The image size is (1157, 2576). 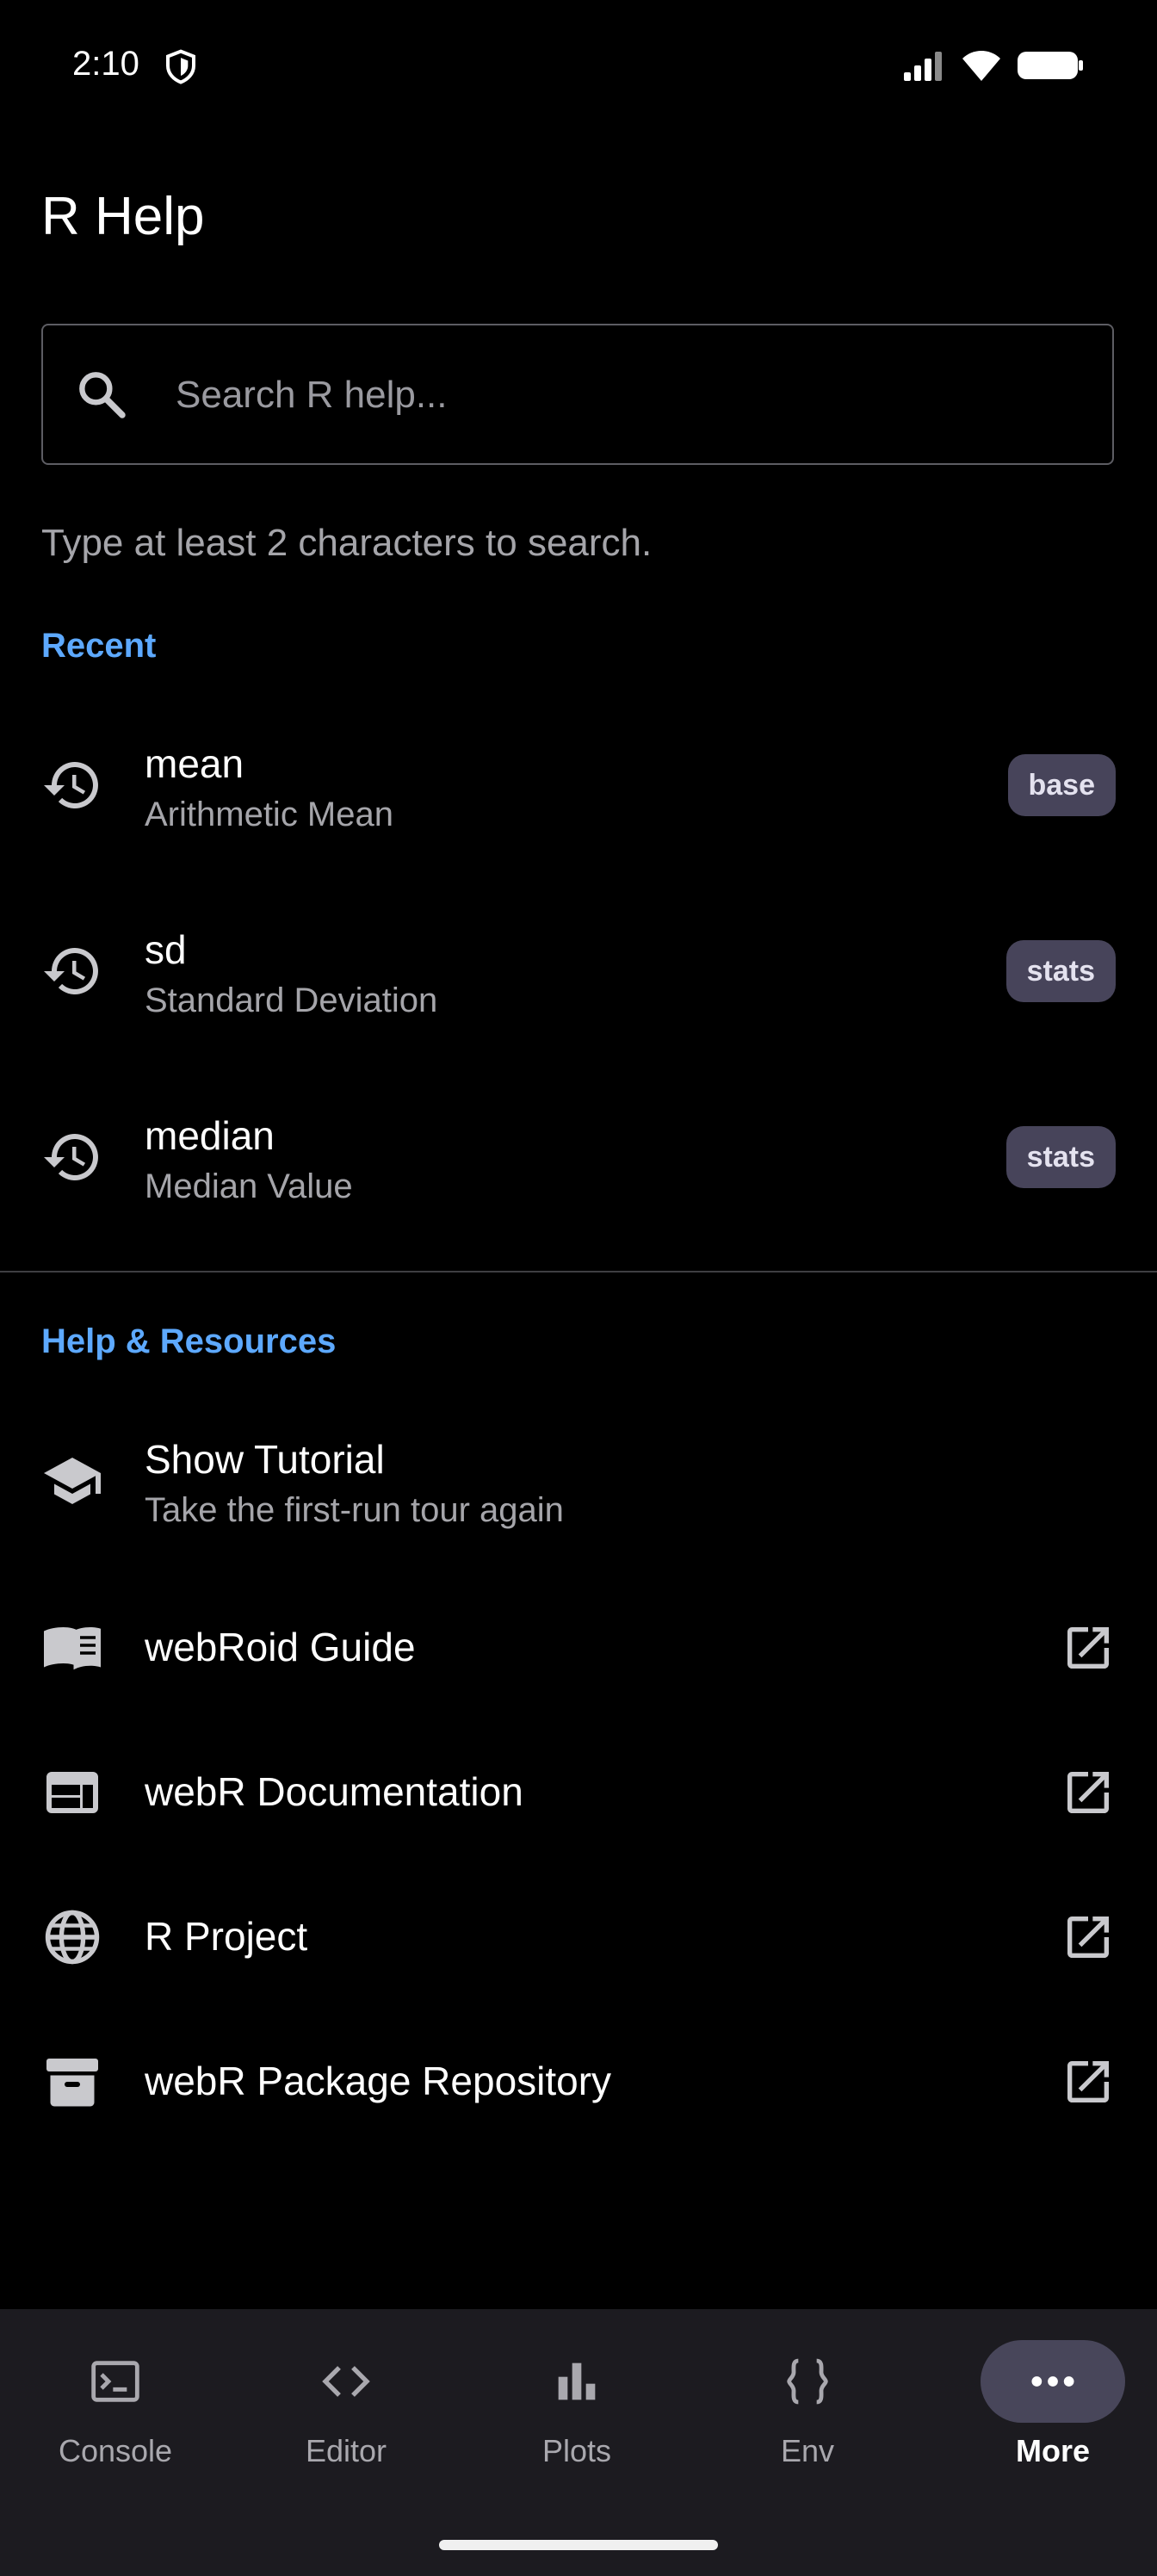 I want to click on status-icons, so click(x=993, y=65).